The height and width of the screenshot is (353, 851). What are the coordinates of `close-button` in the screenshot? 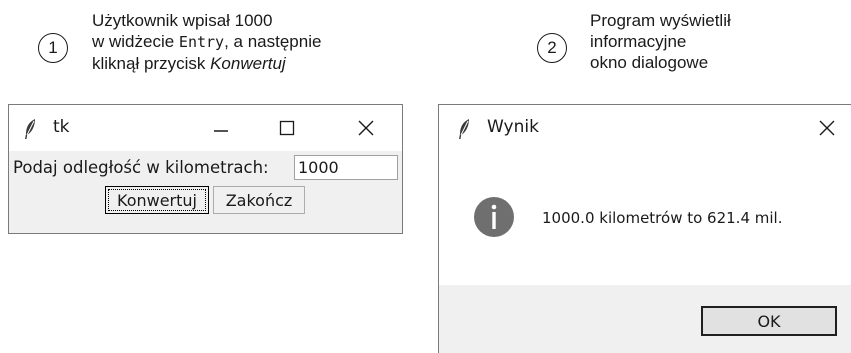 It's located at (366, 128).